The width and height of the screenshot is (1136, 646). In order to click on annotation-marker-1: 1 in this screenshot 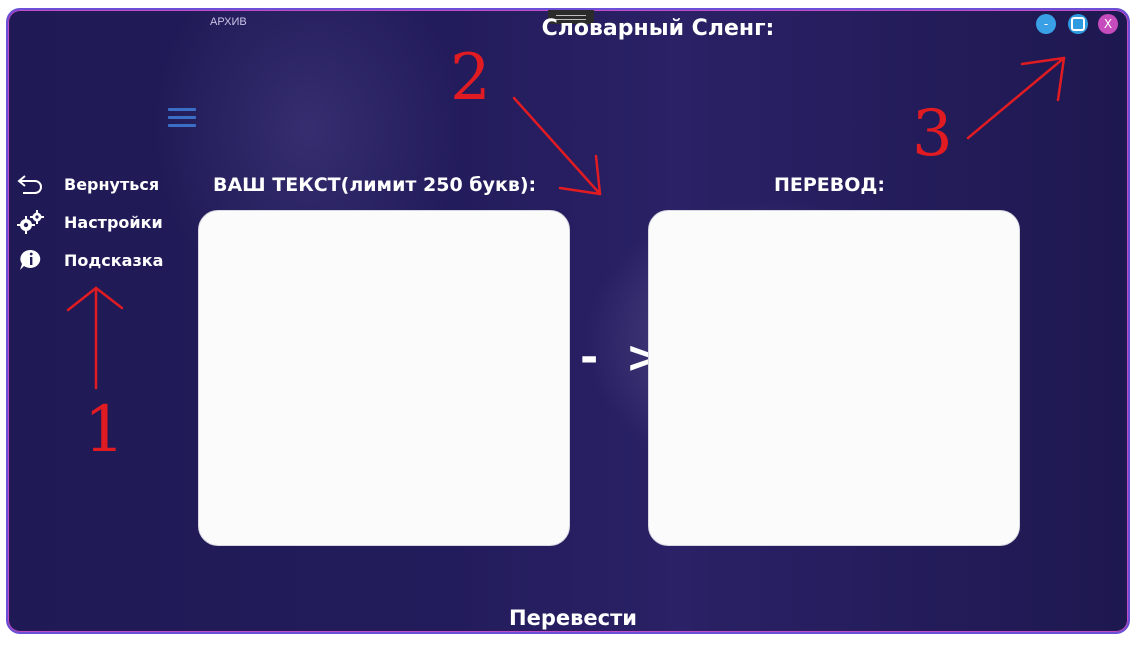, I will do `click(104, 430)`.